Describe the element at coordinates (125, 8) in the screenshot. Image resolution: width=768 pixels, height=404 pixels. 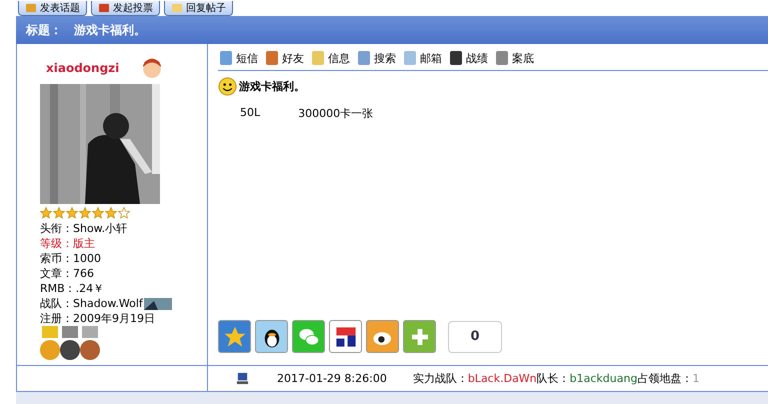
I see `toolbar-button: 发起投票` at that location.